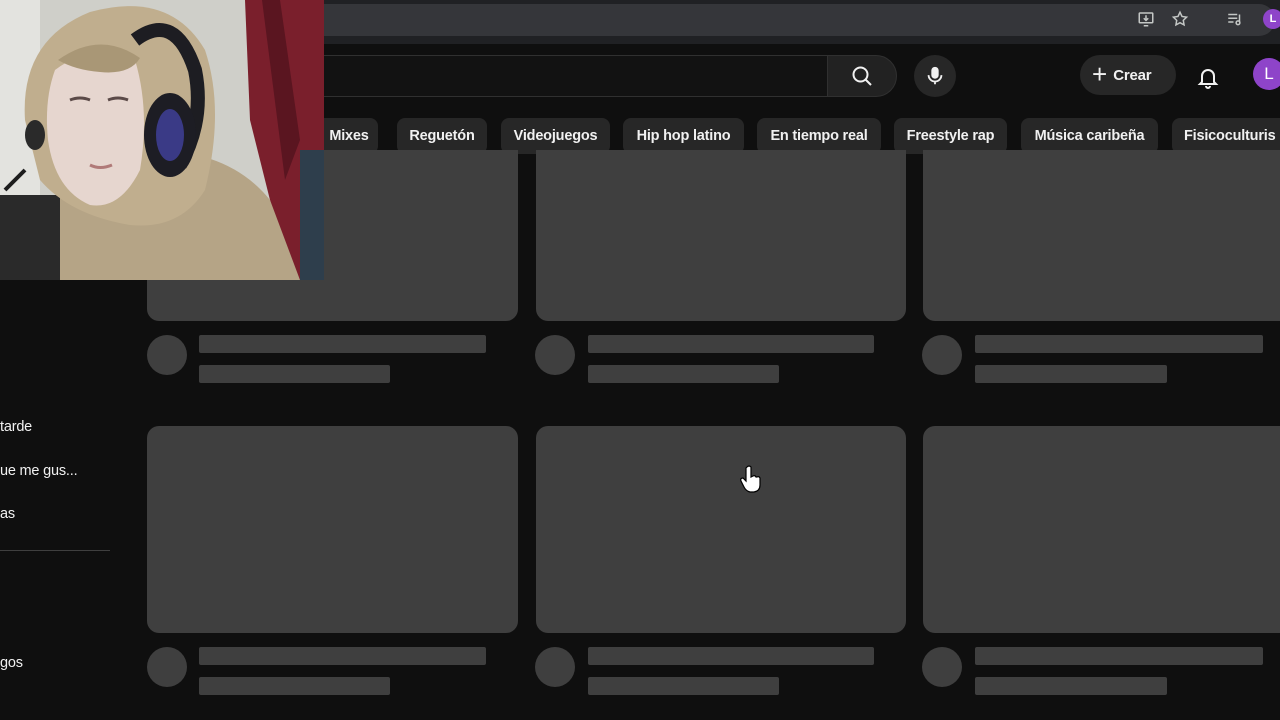 The image size is (1280, 720). Describe the element at coordinates (750, 479) in the screenshot. I see `hand-cursor-icon` at that location.